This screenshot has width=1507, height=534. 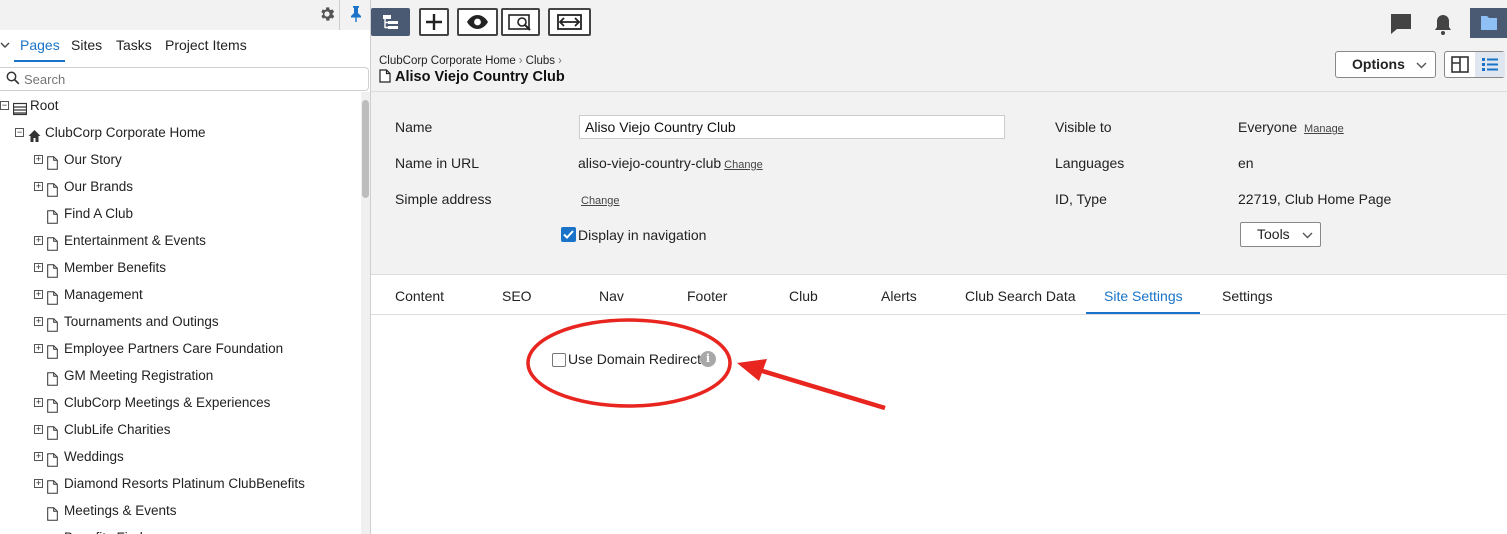 I want to click on tree-node: − ClubCorp Corporate Home, so click(x=180, y=132).